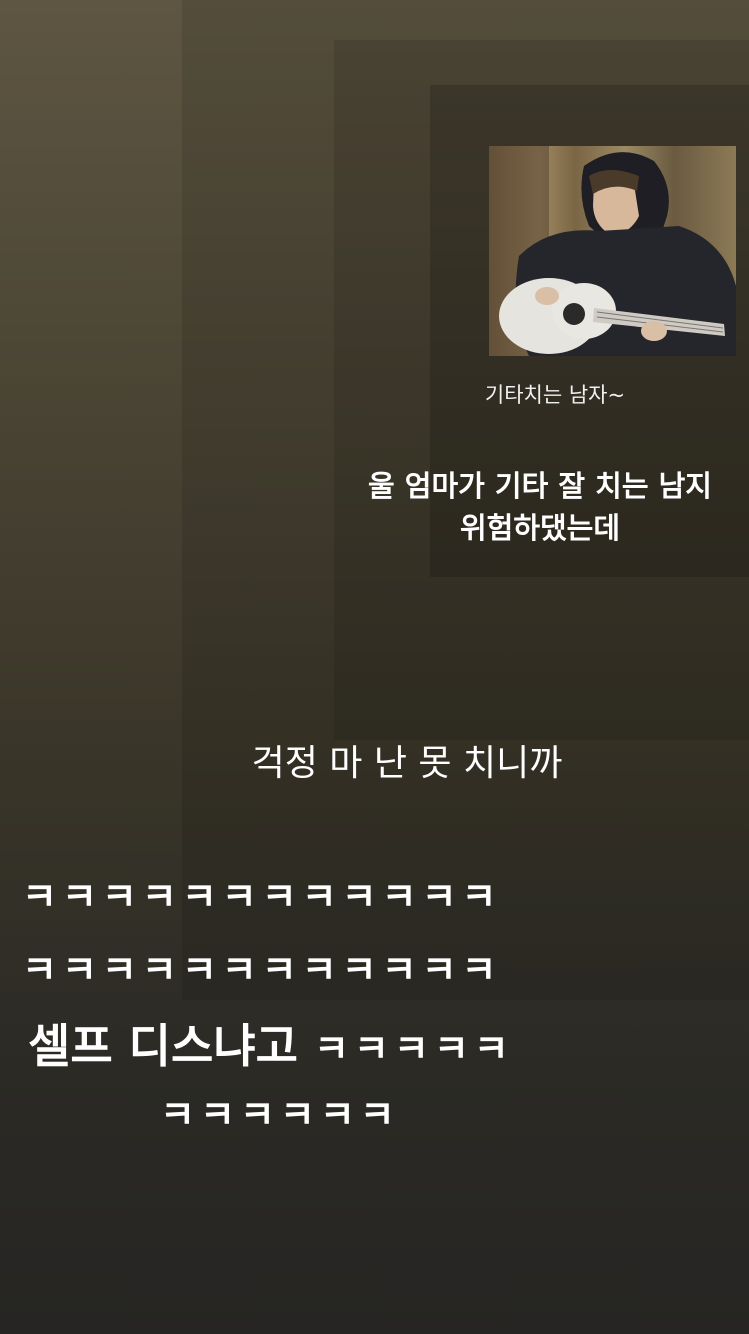 The image size is (749, 1334). What do you see at coordinates (413, 1049) in the screenshot?
I see `laugh-text: ㅋㅋㅋㅋㅋ` at bounding box center [413, 1049].